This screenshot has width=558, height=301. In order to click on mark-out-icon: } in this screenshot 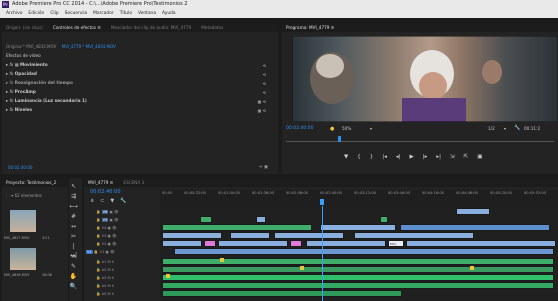, I will do `click(372, 157)`.